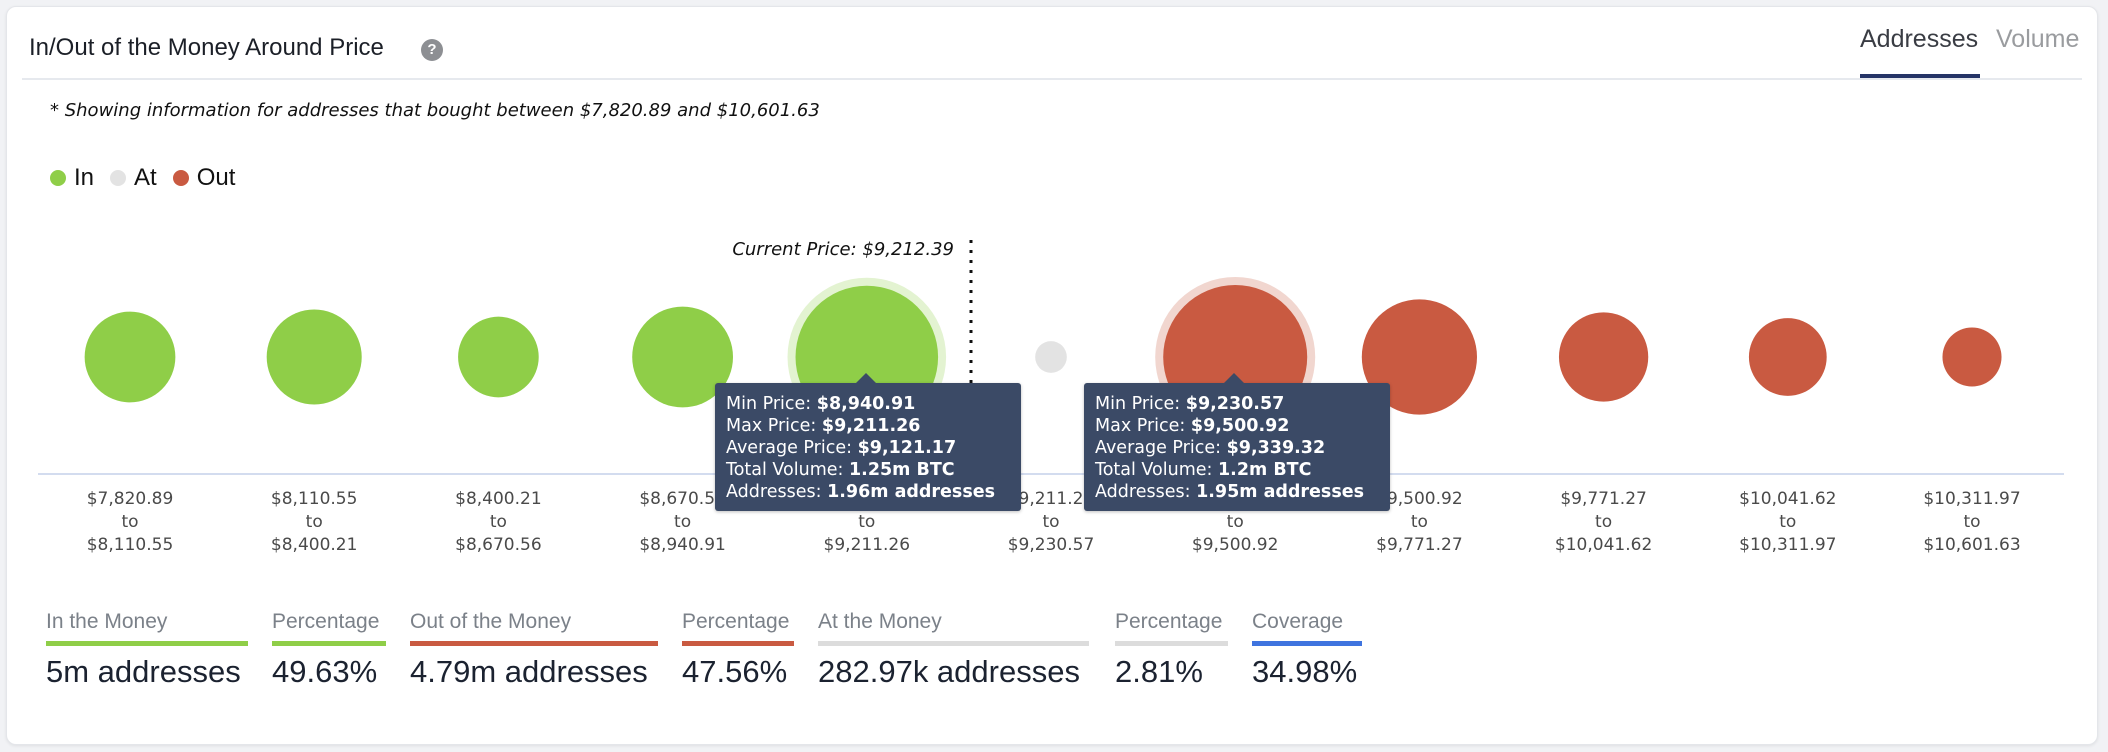 This screenshot has height=752, width=2108. What do you see at coordinates (1230, 492) in the screenshot?
I see `tooltip-row: Addresses: 1.95m addresses` at bounding box center [1230, 492].